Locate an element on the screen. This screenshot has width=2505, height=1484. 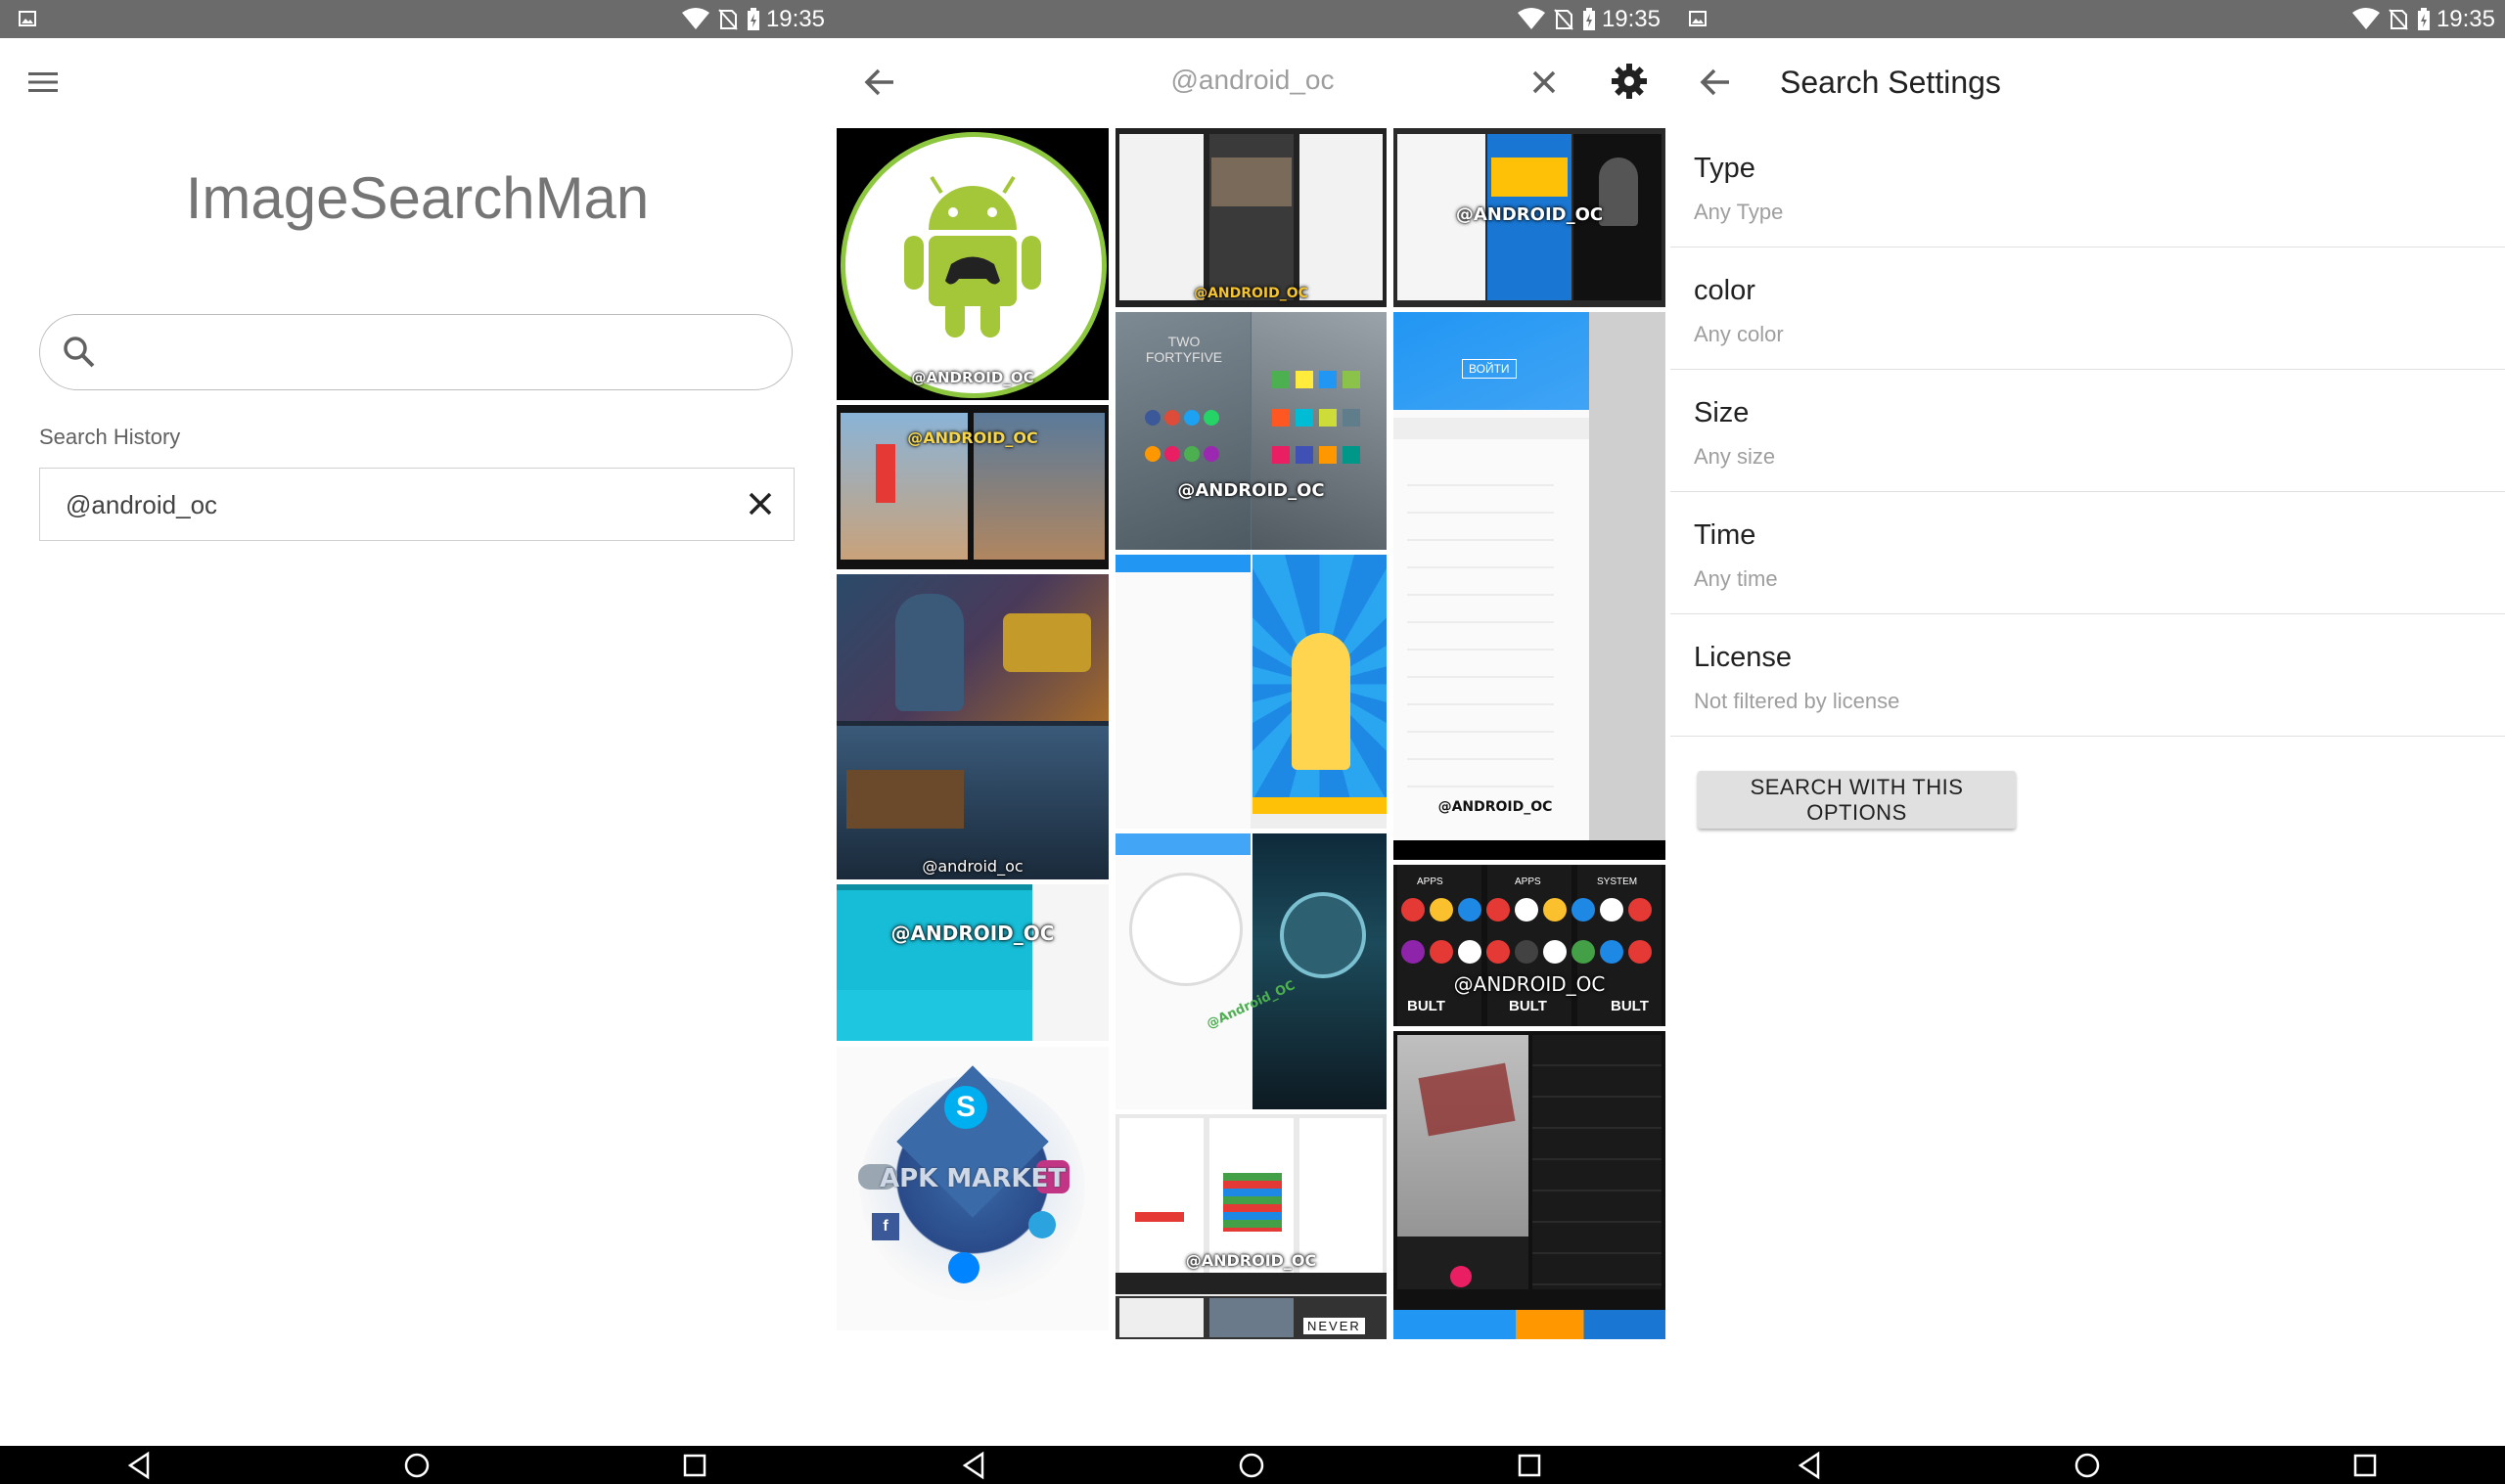
setting-license: License Not filtered by license is located at coordinates (2087, 675).